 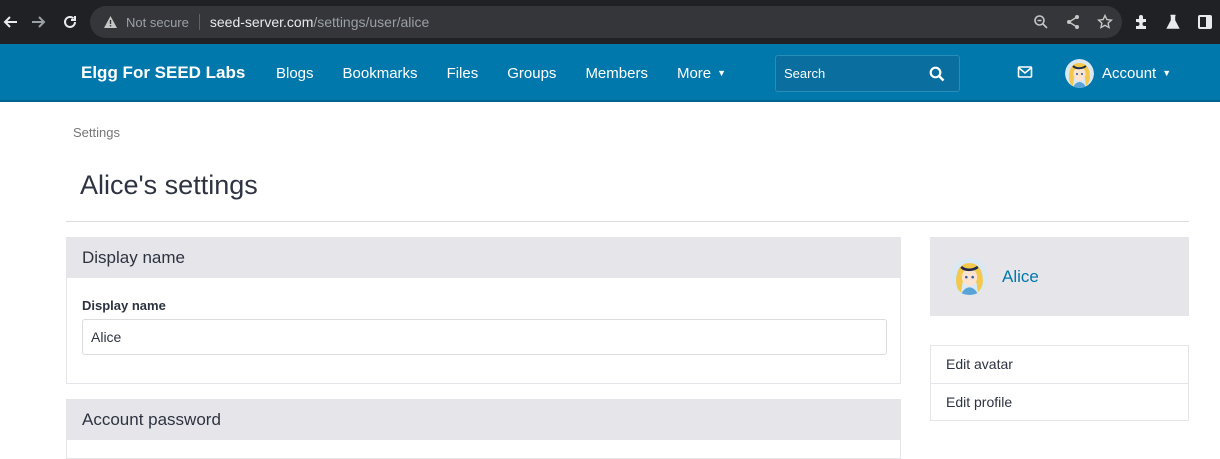 I want to click on forward-arrow-icon, so click(x=39, y=22).